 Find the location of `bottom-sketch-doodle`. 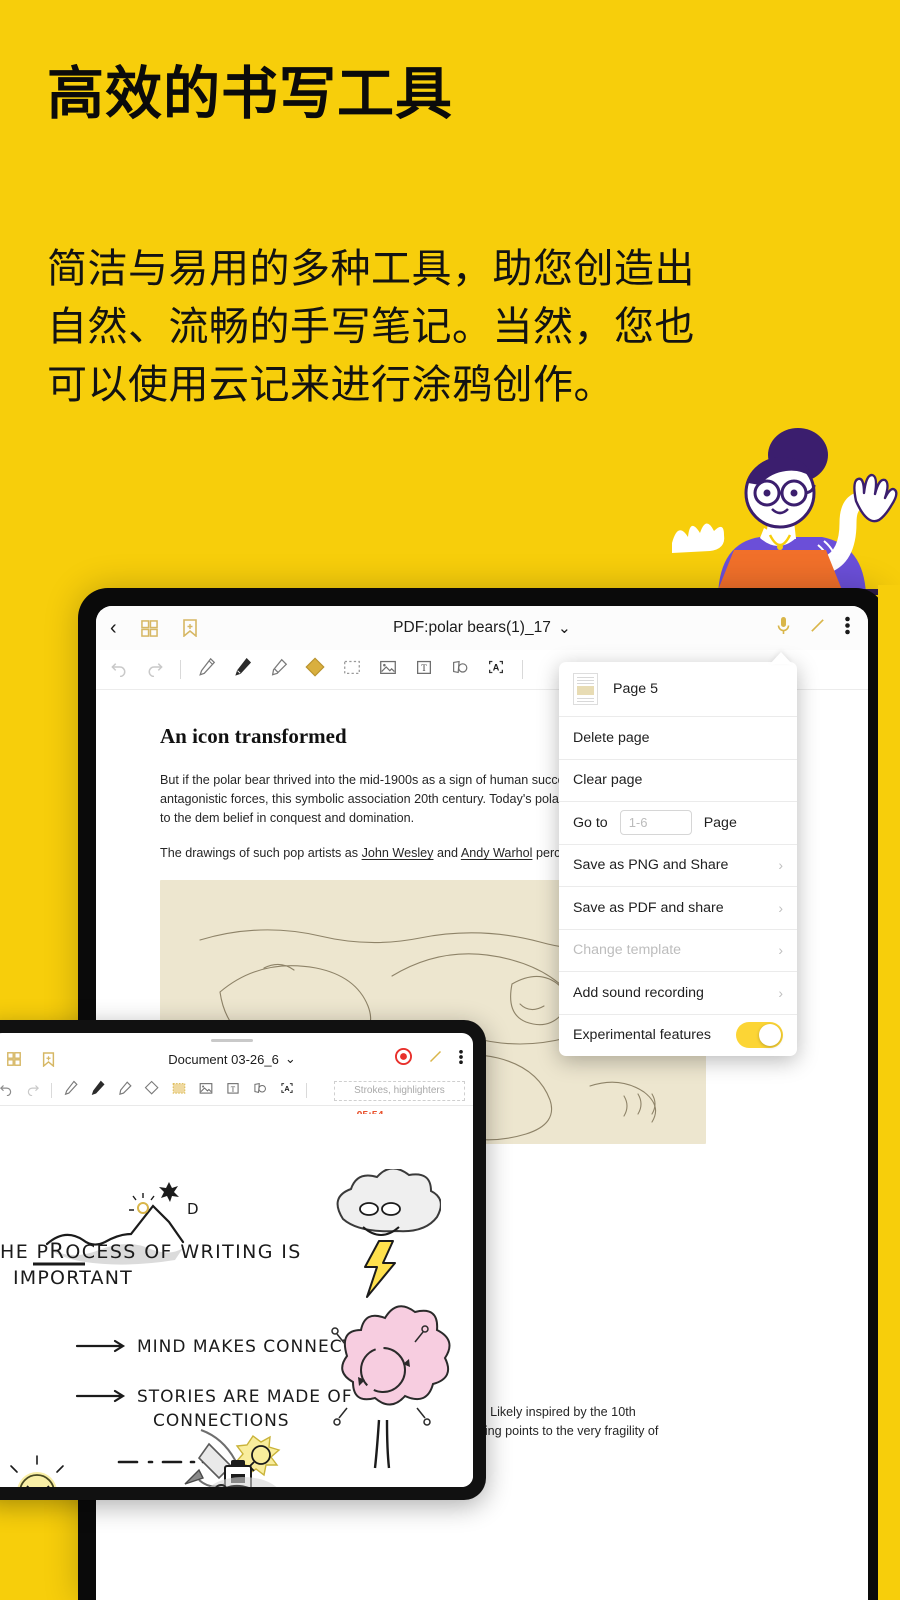

bottom-sketch-doodle is located at coordinates (243, 1482).